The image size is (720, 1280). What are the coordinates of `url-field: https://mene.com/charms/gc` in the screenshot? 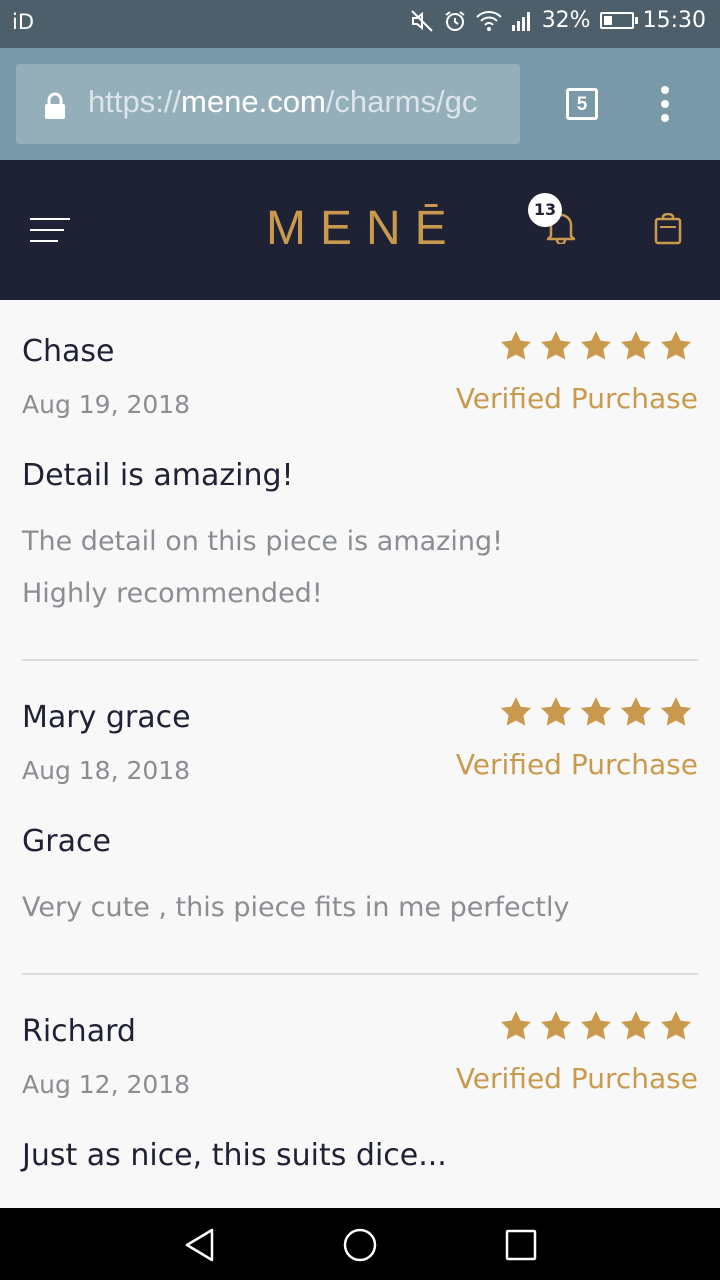 It's located at (268, 104).